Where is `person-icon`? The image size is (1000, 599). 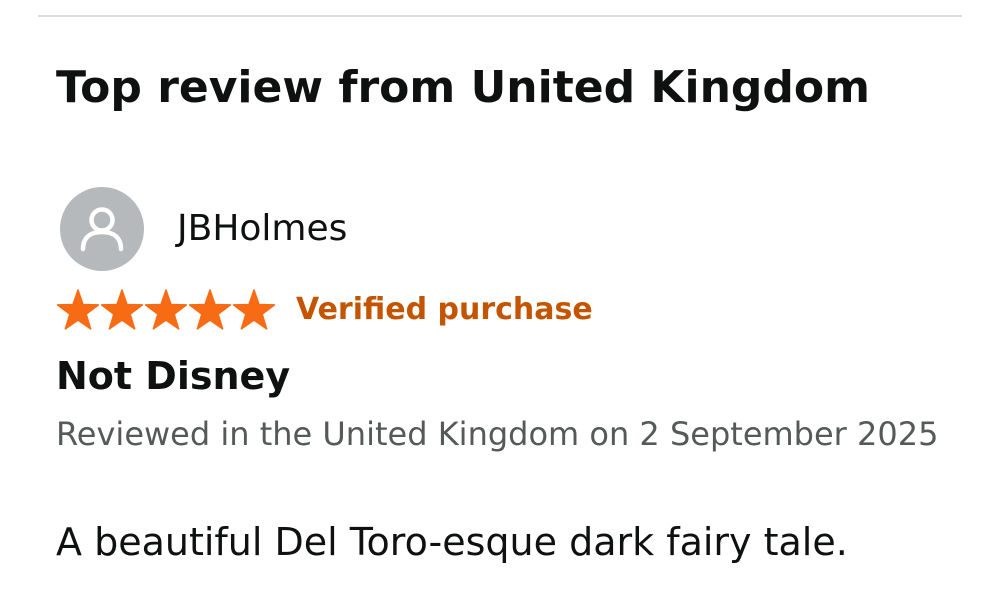
person-icon is located at coordinates (102, 229).